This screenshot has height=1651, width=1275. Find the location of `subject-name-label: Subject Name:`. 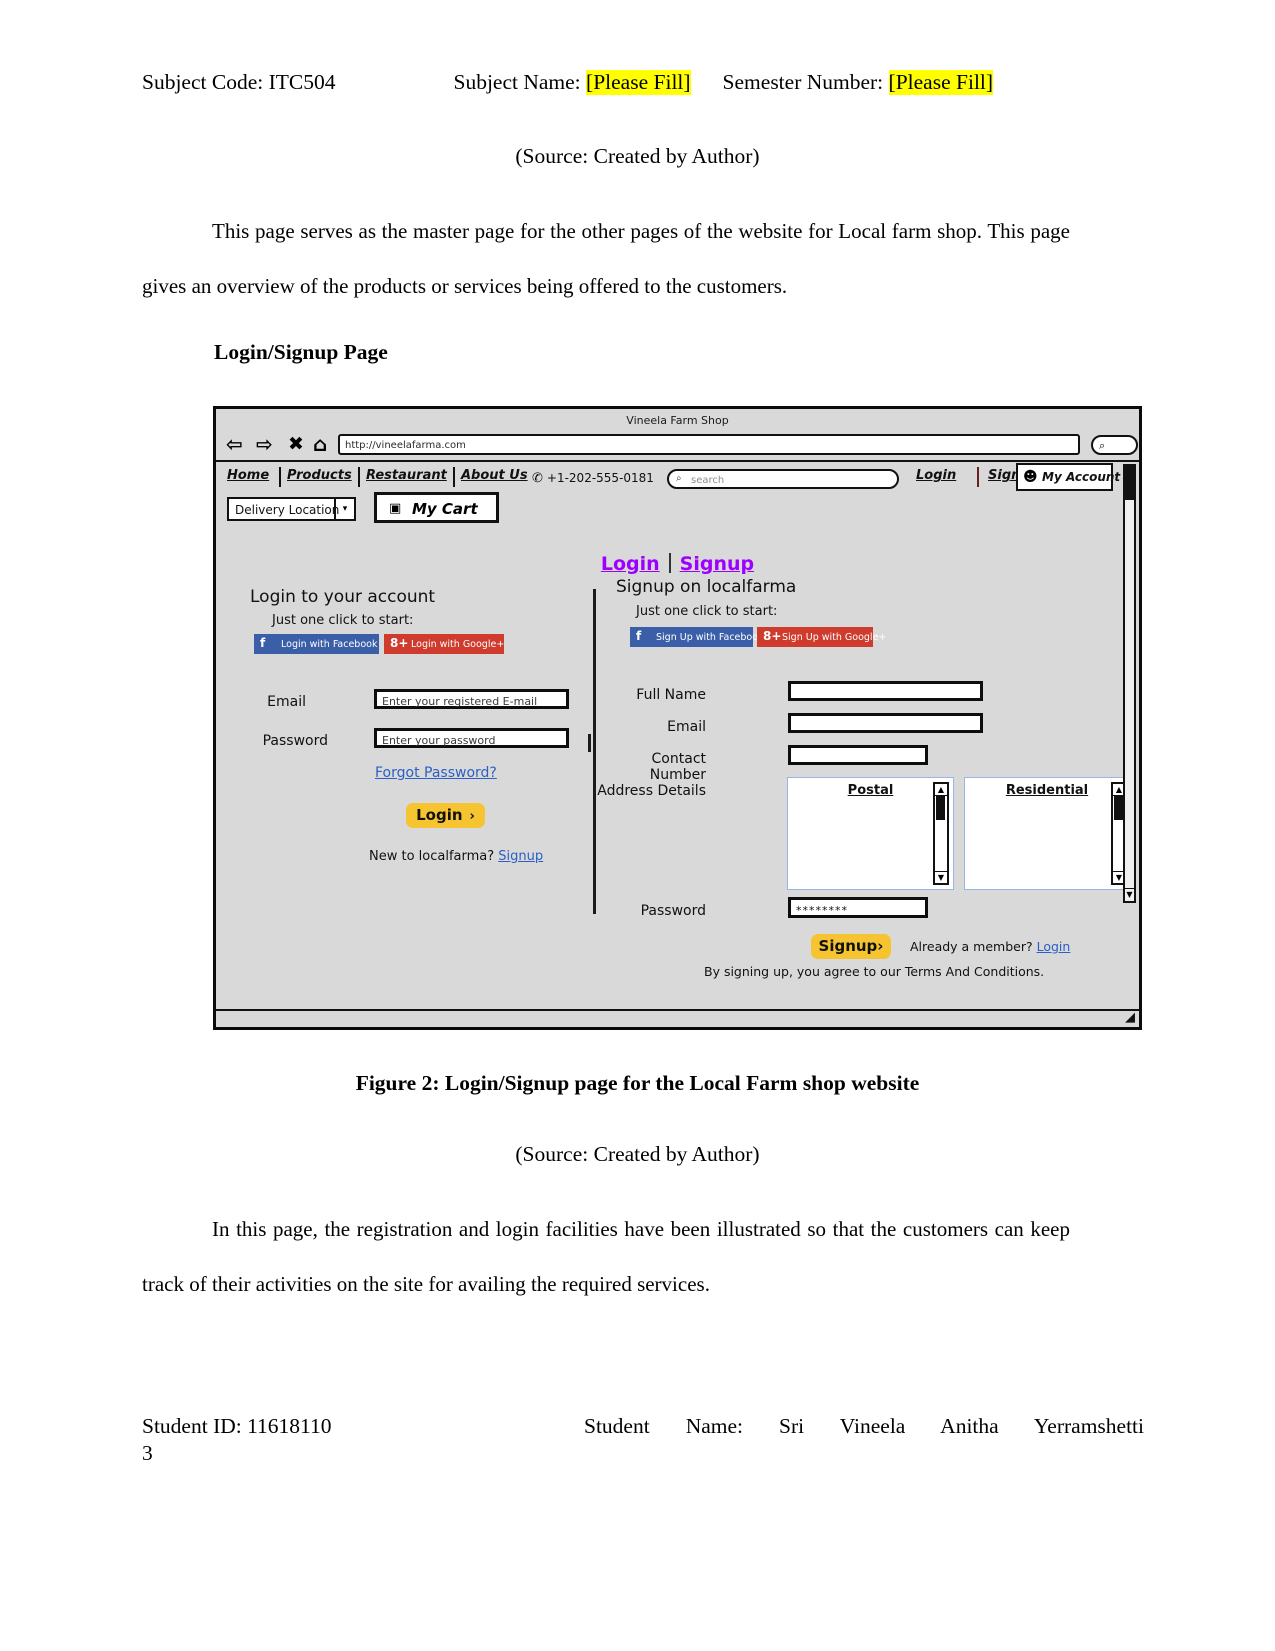

subject-name-label: Subject Name: is located at coordinates (517, 82).